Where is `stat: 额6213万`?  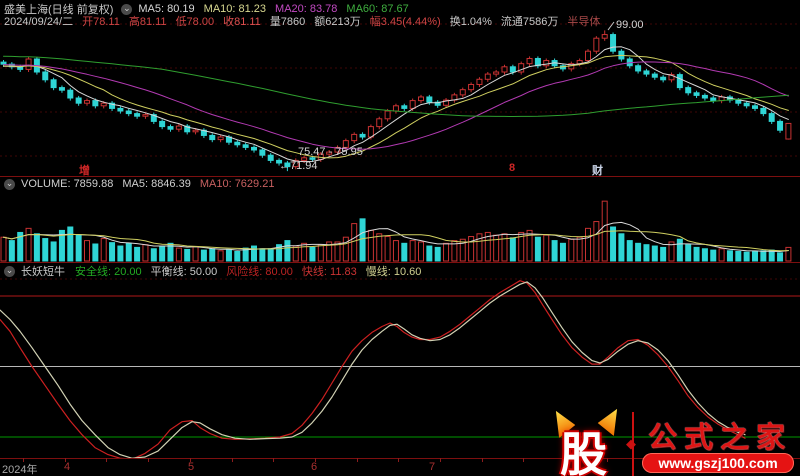 stat: 额6213万 is located at coordinates (337, 22).